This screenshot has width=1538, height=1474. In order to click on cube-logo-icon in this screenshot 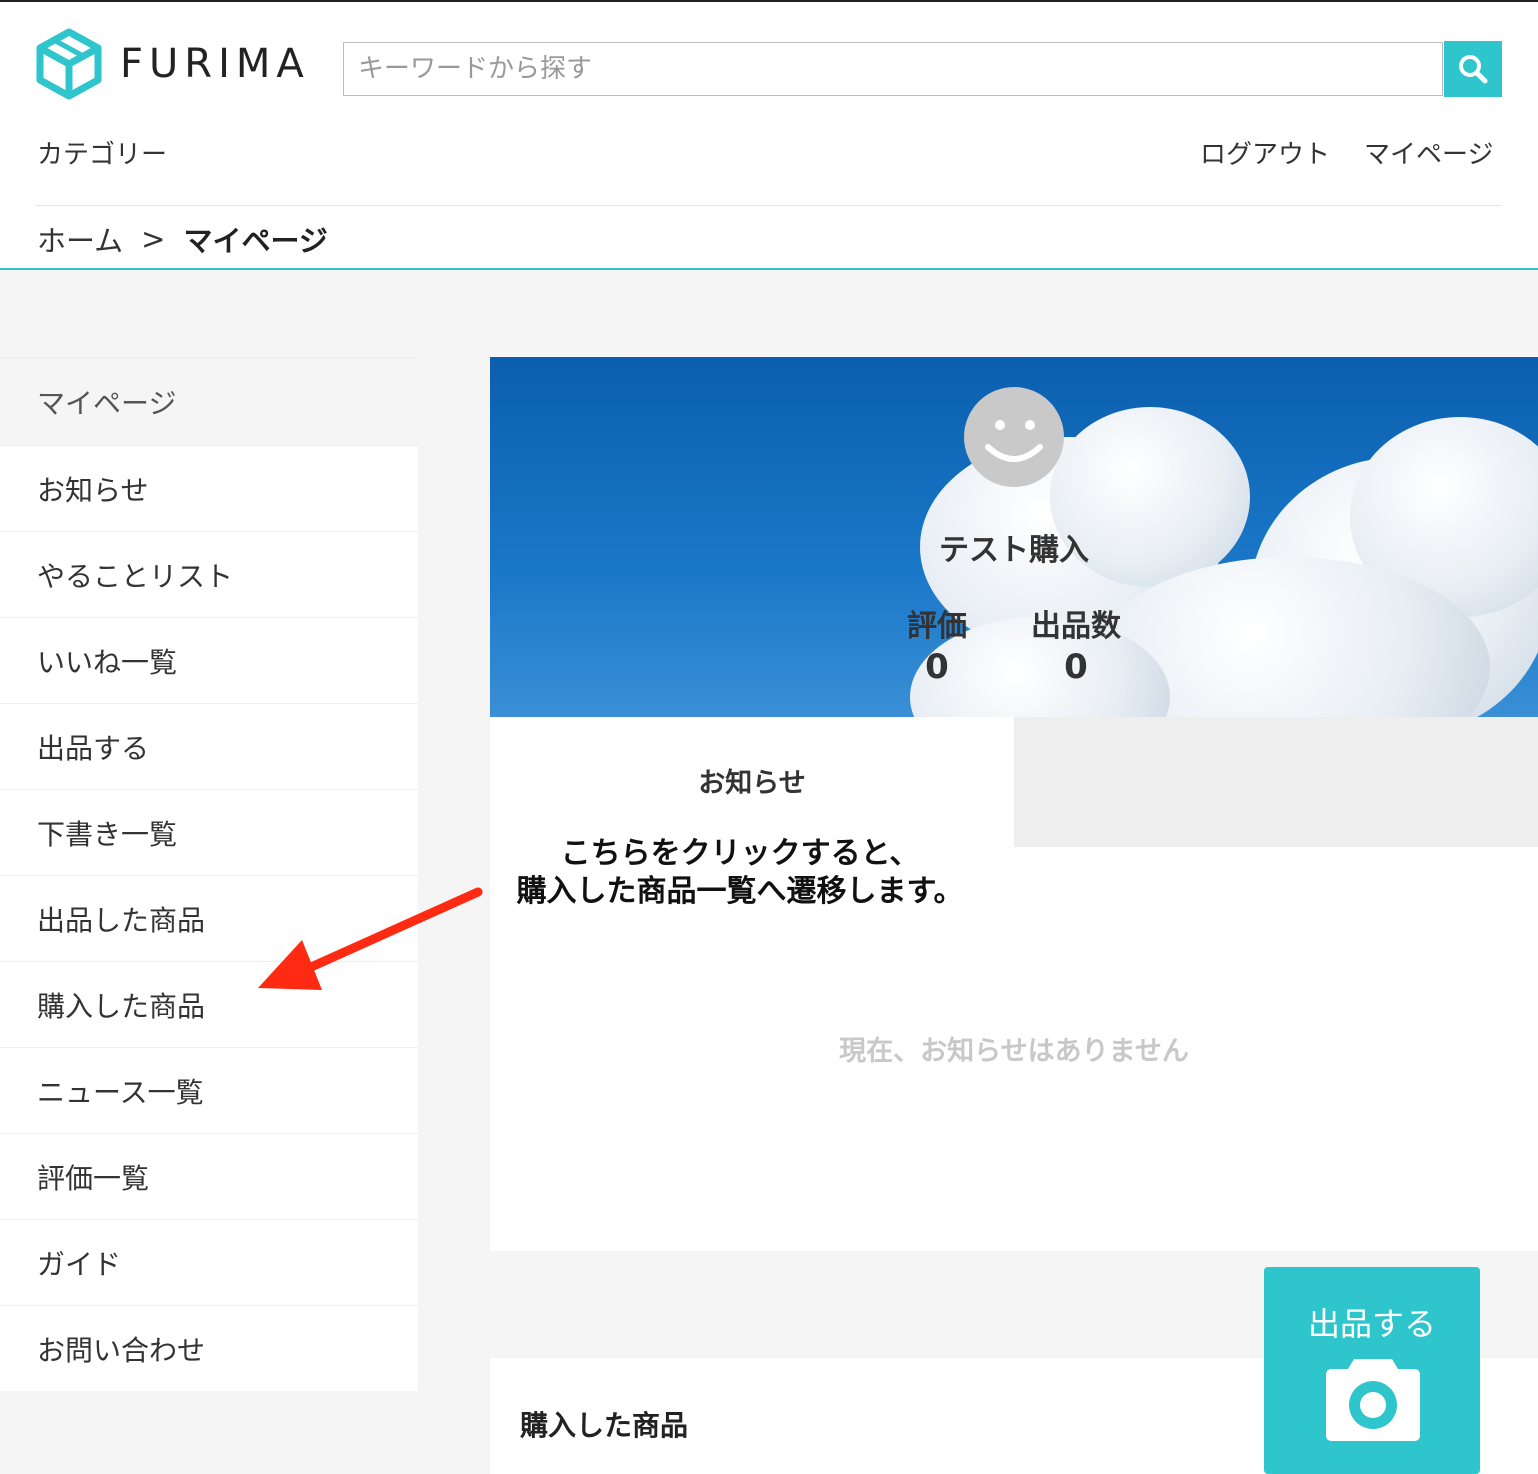, I will do `click(69, 64)`.